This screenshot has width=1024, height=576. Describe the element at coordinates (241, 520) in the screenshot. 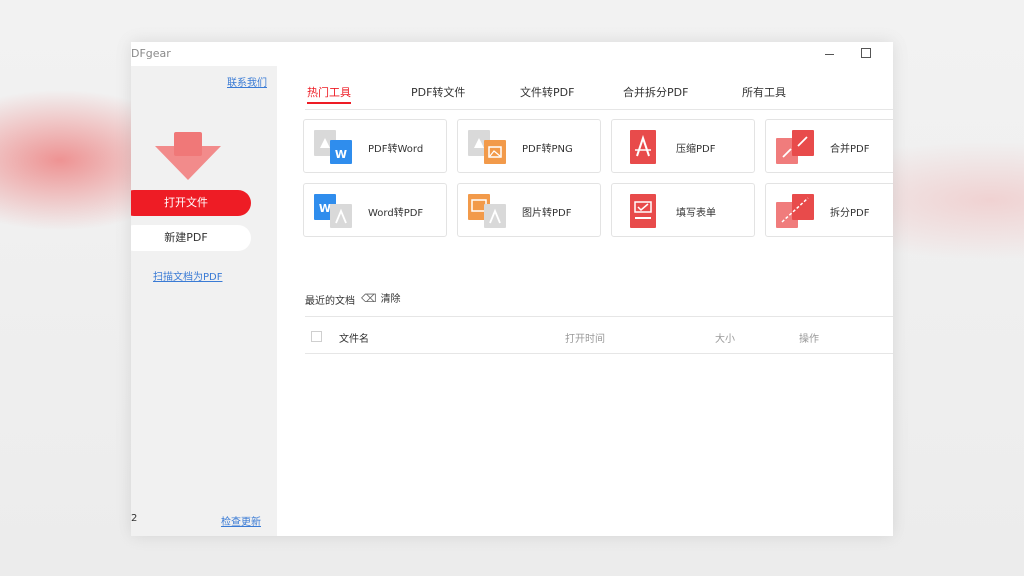

I see `check-update-link: 检查更新` at that location.